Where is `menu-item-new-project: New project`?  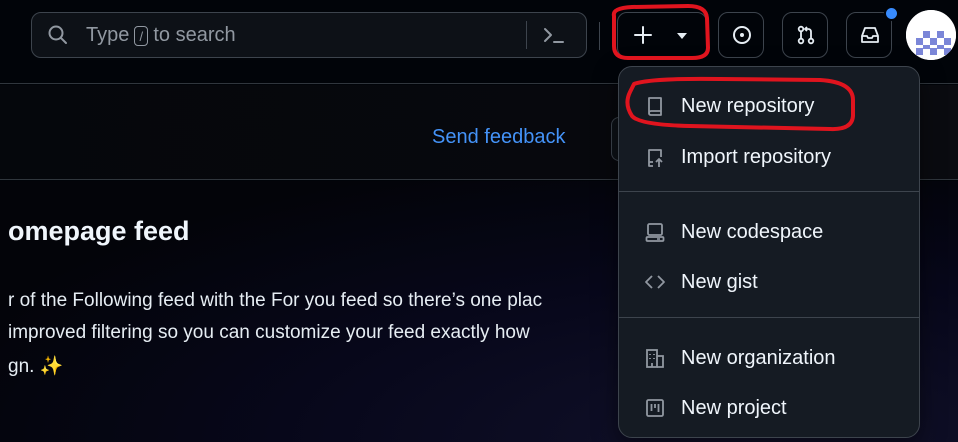 menu-item-new-project: New project is located at coordinates (769, 408).